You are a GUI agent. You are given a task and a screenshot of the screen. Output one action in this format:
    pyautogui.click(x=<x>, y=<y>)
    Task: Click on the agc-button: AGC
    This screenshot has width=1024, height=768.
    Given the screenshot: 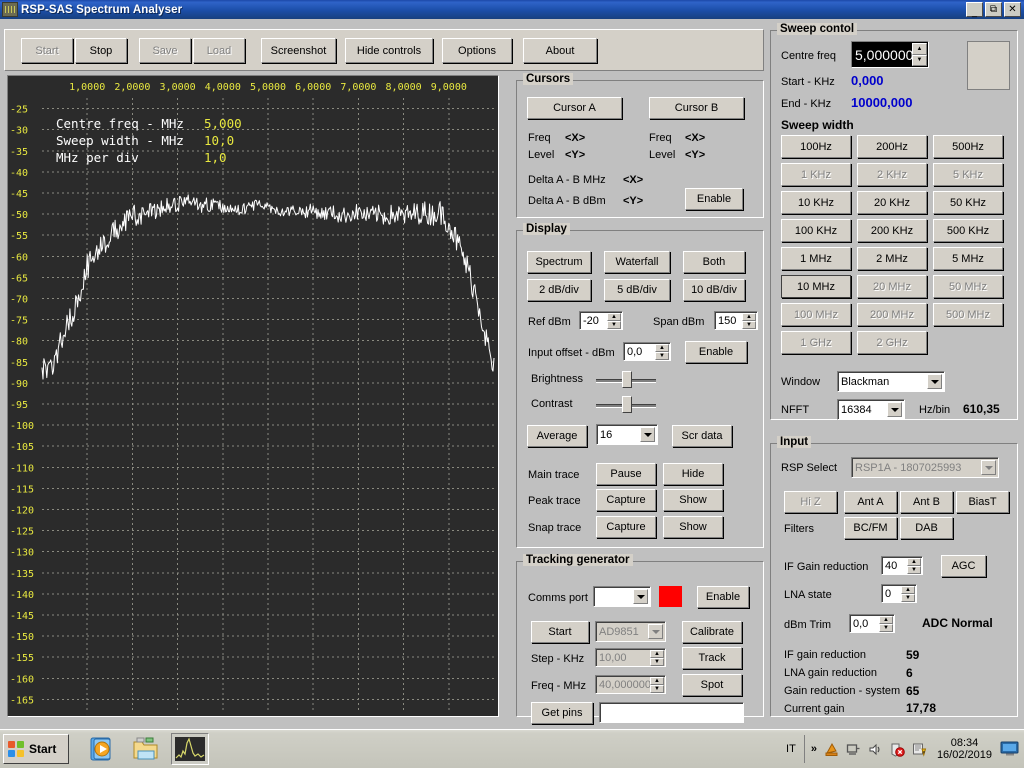 What is the action you would take?
    pyautogui.click(x=963, y=566)
    